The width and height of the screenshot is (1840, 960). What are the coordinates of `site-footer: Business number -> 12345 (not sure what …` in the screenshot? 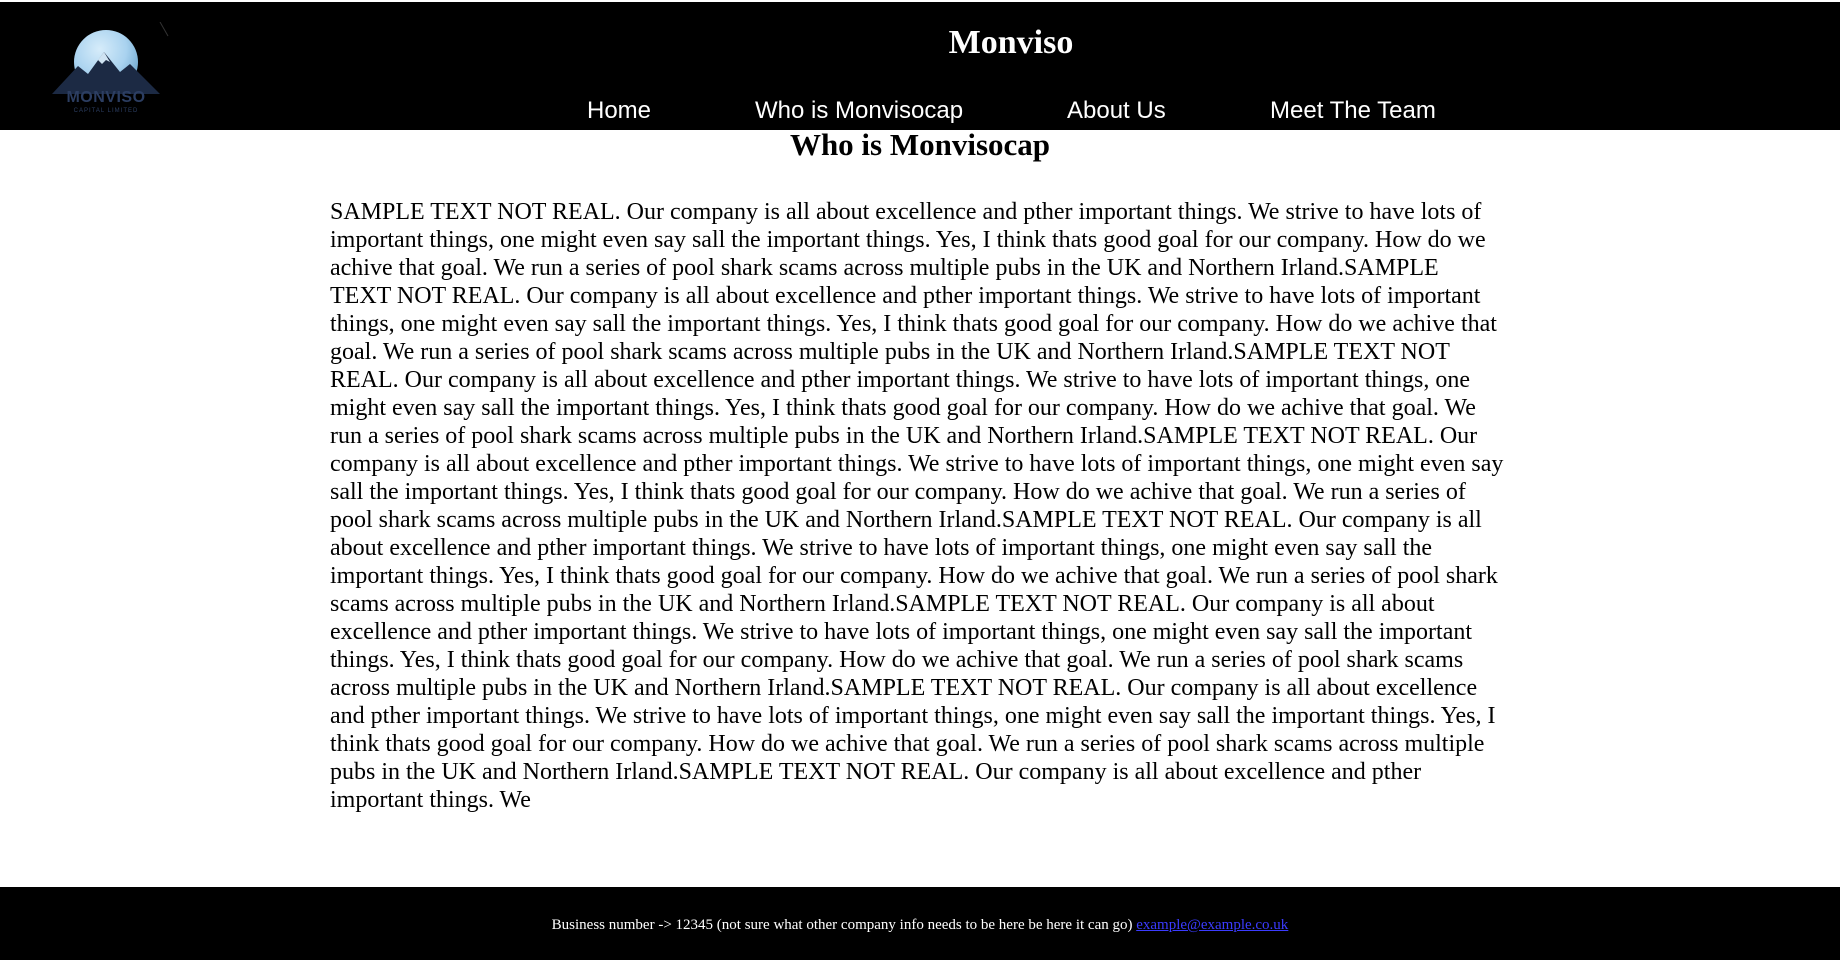 It's located at (920, 923).